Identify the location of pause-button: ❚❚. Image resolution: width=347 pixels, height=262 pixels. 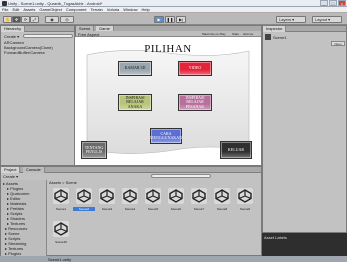
(170, 19).